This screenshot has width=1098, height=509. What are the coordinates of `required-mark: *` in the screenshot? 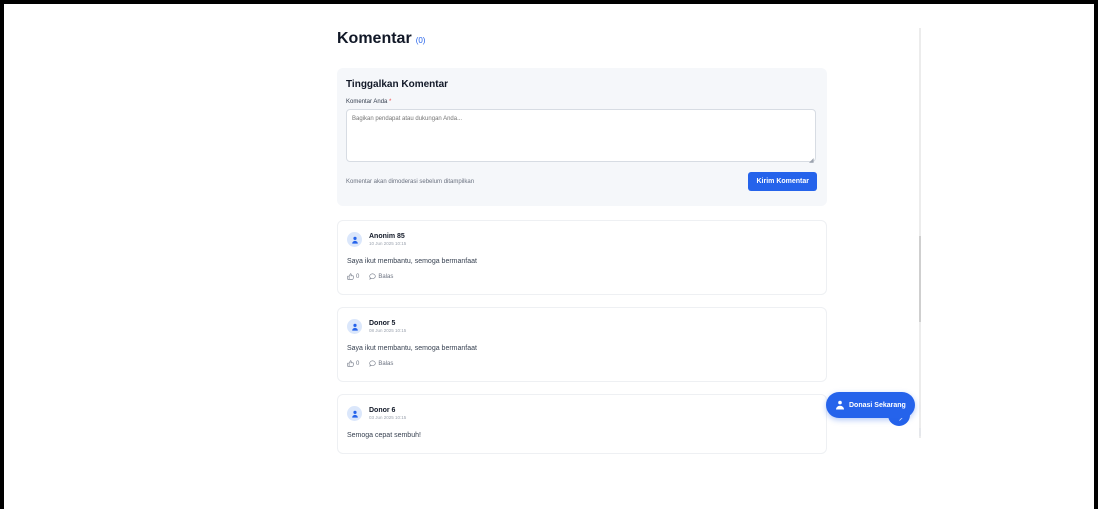 It's located at (390, 102).